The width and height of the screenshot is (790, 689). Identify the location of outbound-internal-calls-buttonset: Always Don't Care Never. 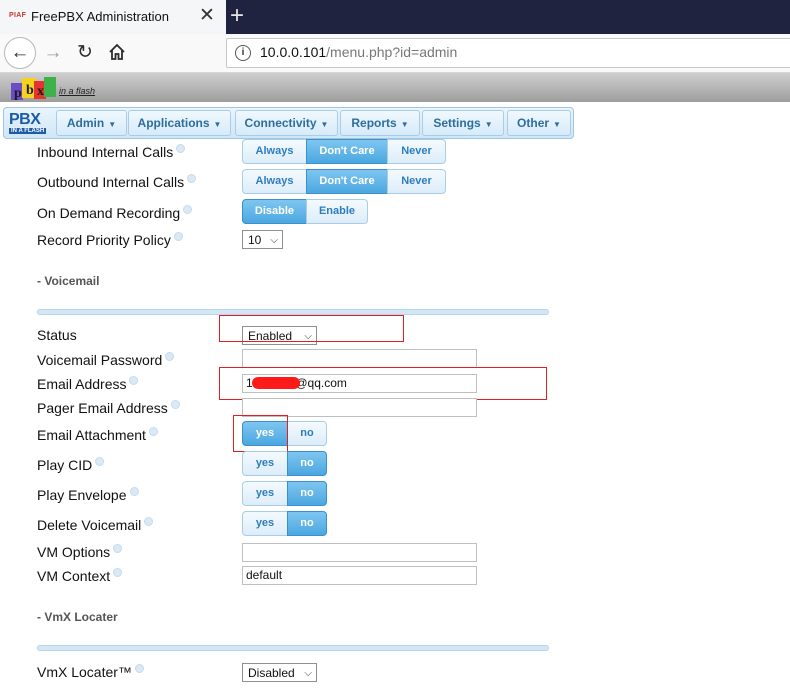
(344, 181).